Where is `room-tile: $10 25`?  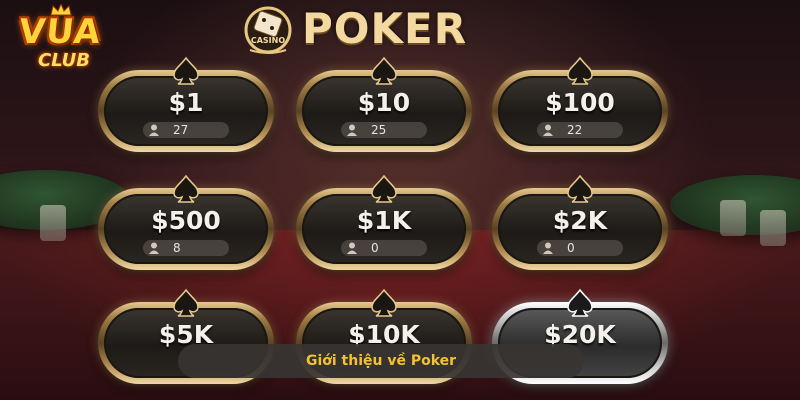 room-tile: $10 25 is located at coordinates (384, 104).